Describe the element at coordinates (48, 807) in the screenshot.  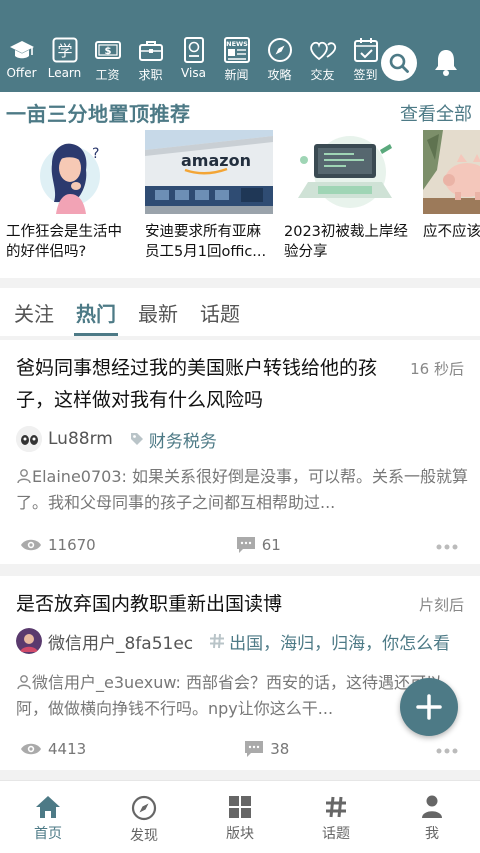
I see `home-icon` at that location.